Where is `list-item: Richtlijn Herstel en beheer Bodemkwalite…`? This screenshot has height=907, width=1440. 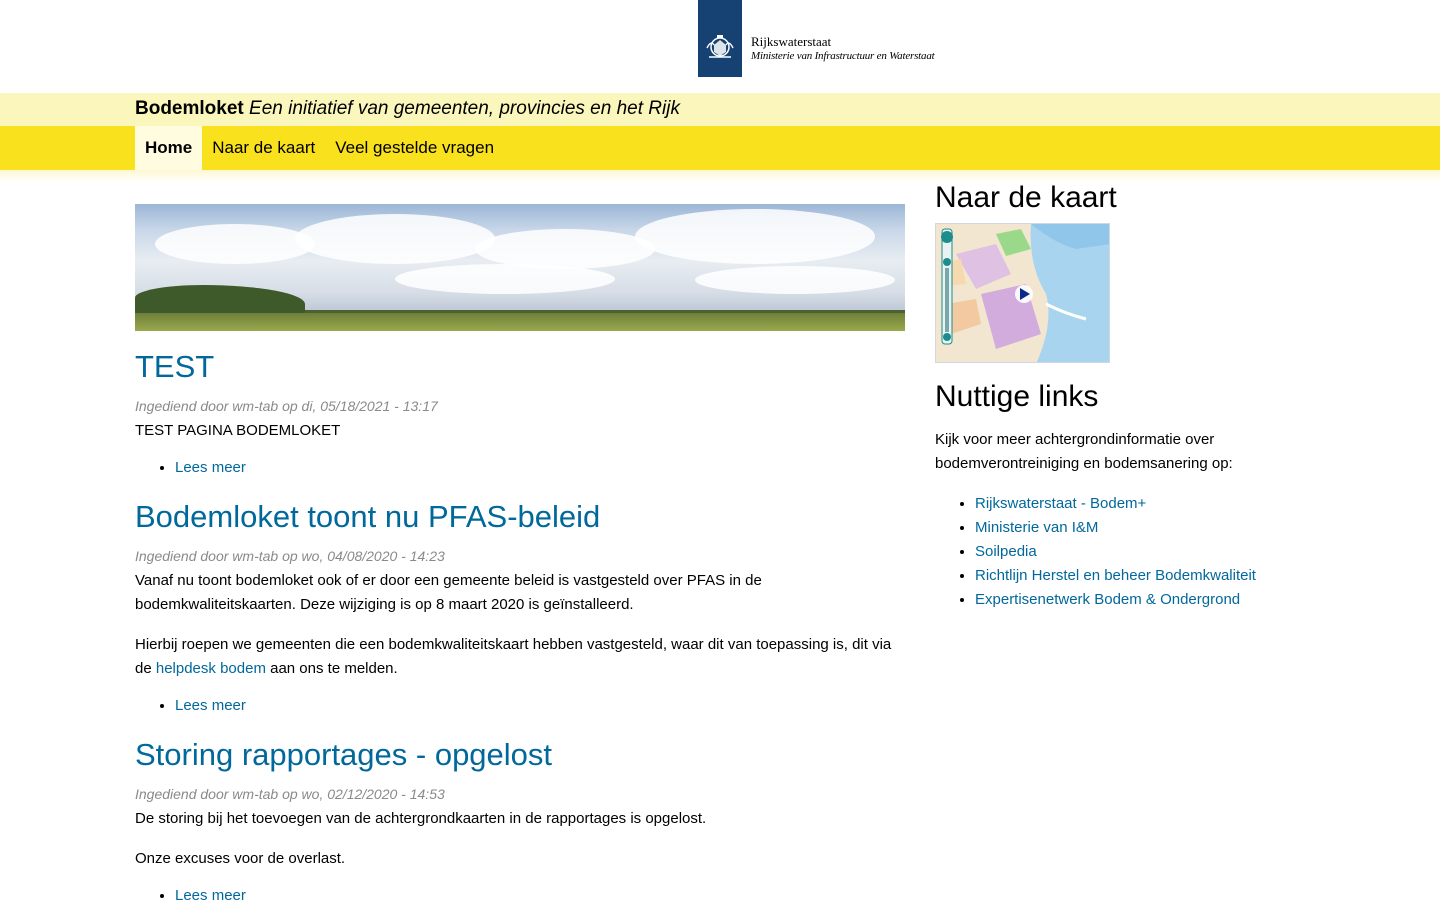
list-item: Richtlijn Herstel en beheer Bodemkwalite… is located at coordinates (1140, 576).